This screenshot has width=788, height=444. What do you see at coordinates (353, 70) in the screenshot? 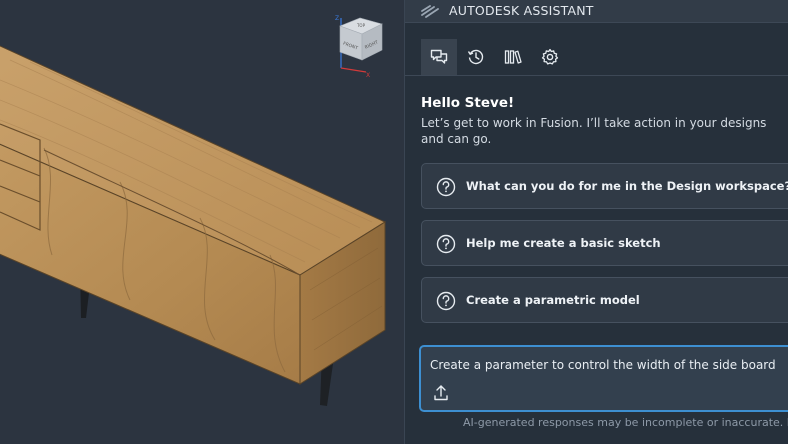
I see `x-axis-line` at bounding box center [353, 70].